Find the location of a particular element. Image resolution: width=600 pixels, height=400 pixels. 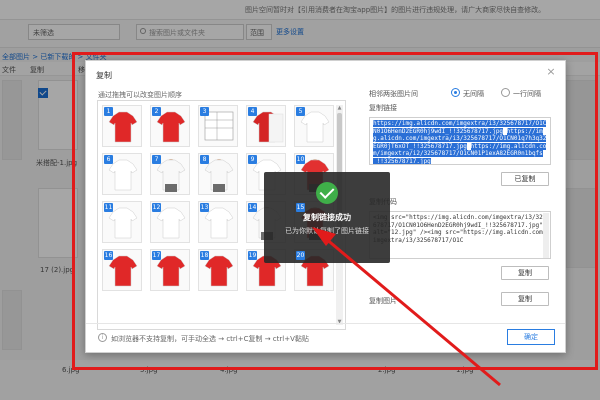

order-number-badge: 1 is located at coordinates (108, 111).